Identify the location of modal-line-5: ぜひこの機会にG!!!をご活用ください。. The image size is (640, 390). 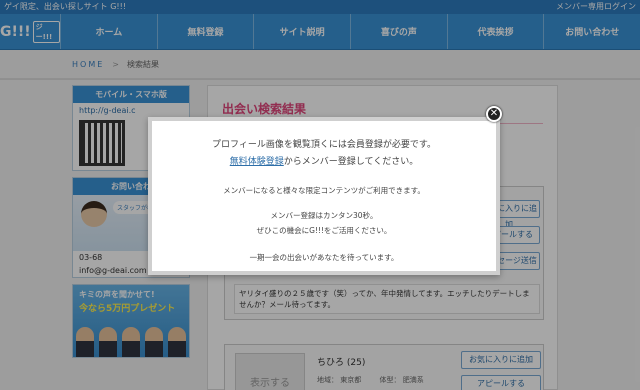
(324, 230).